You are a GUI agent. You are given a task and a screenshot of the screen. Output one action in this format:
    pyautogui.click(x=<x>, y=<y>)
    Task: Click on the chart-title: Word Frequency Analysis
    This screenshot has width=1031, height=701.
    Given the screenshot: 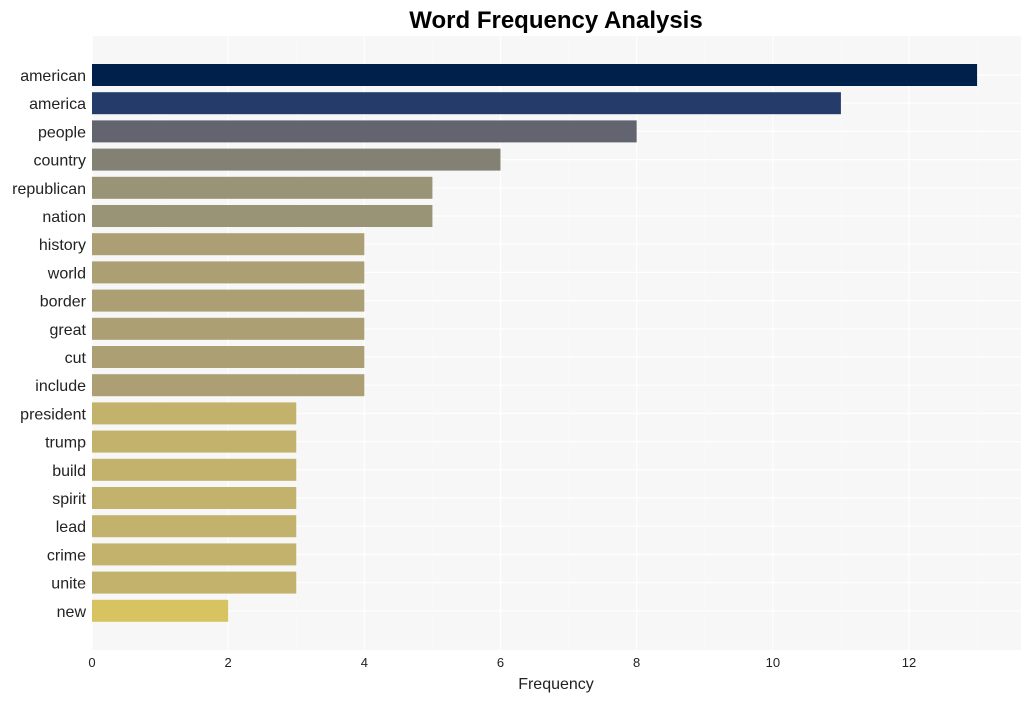 What is the action you would take?
    pyautogui.click(x=555, y=20)
    